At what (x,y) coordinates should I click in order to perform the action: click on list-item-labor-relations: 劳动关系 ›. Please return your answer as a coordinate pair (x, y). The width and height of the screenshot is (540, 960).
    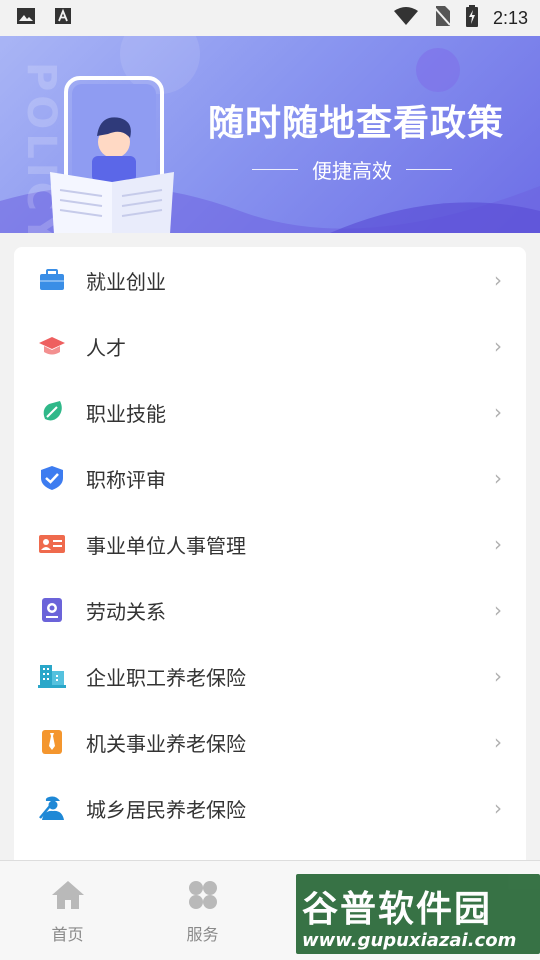
    Looking at the image, I should click on (270, 610).